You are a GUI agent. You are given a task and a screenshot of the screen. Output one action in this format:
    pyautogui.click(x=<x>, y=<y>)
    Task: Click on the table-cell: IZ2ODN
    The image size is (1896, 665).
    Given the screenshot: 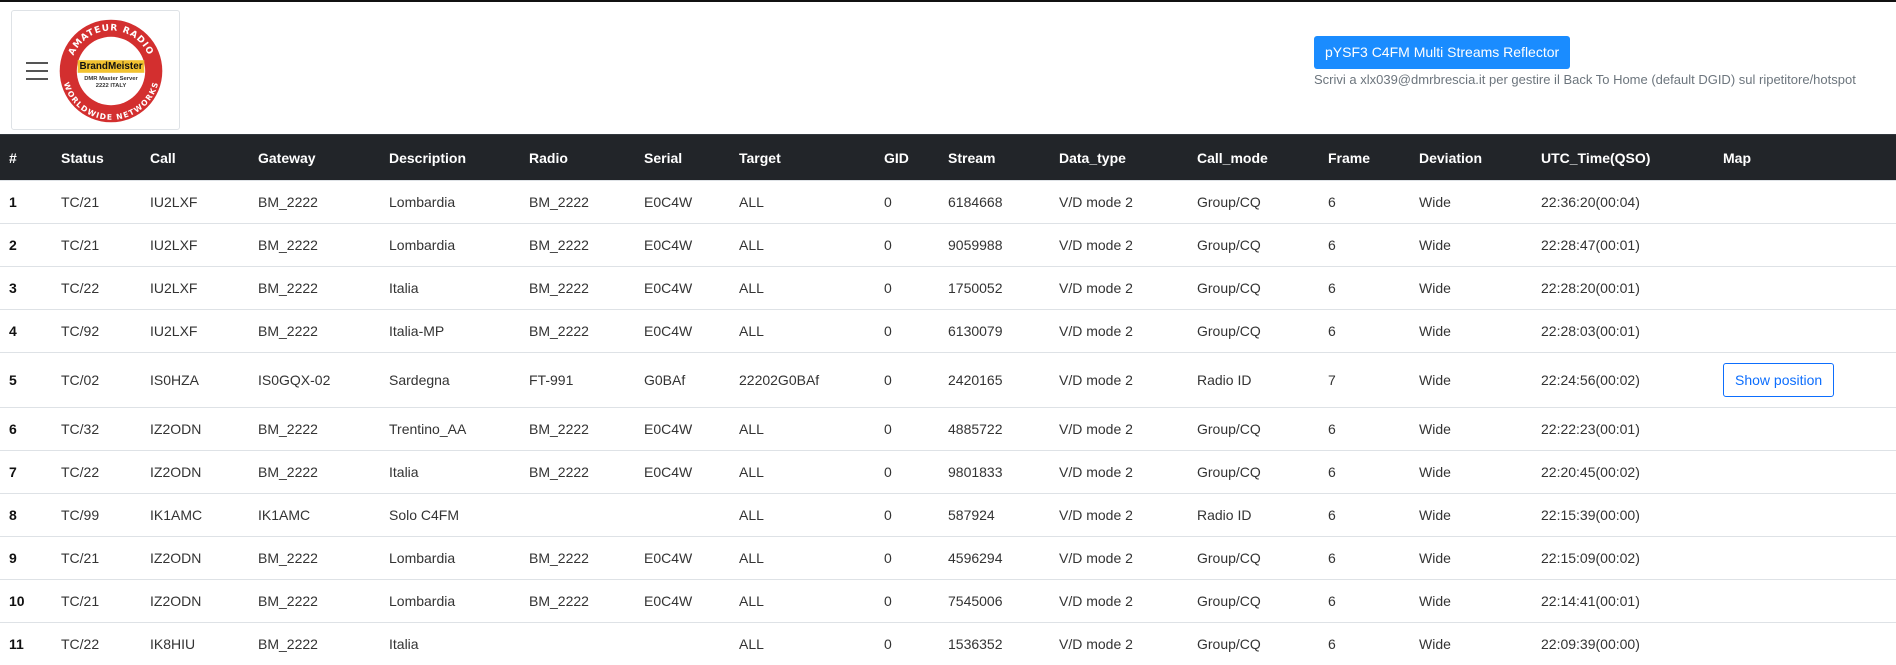 What is the action you would take?
    pyautogui.click(x=195, y=601)
    